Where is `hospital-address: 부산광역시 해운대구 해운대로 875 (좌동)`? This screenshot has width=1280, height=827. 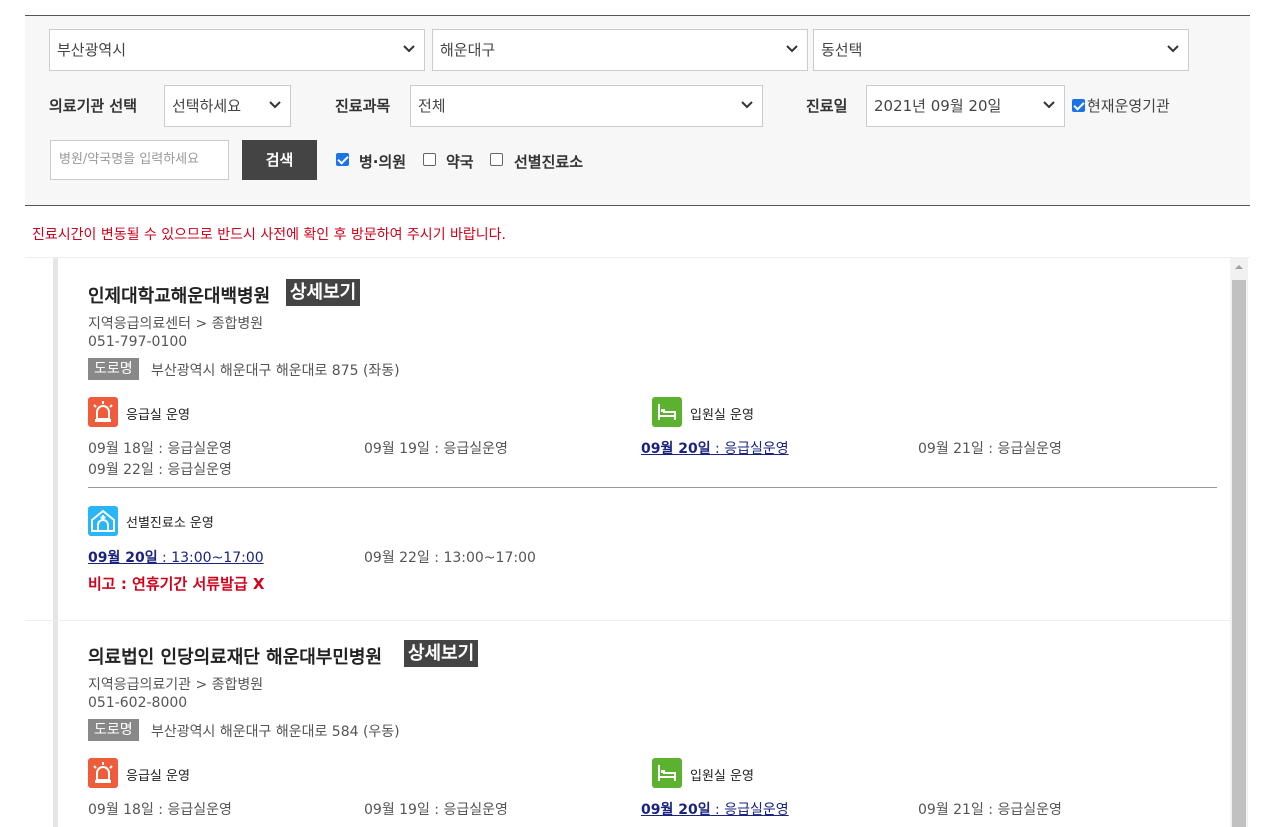
hospital-address: 부산광역시 해운대구 해운대로 875 (좌동) is located at coordinates (275, 371).